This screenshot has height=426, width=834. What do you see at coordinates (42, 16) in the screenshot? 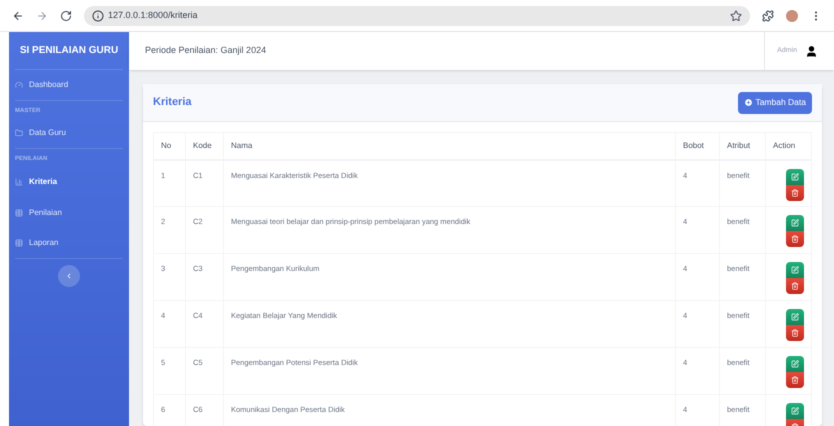
I see `forward-icon` at bounding box center [42, 16].